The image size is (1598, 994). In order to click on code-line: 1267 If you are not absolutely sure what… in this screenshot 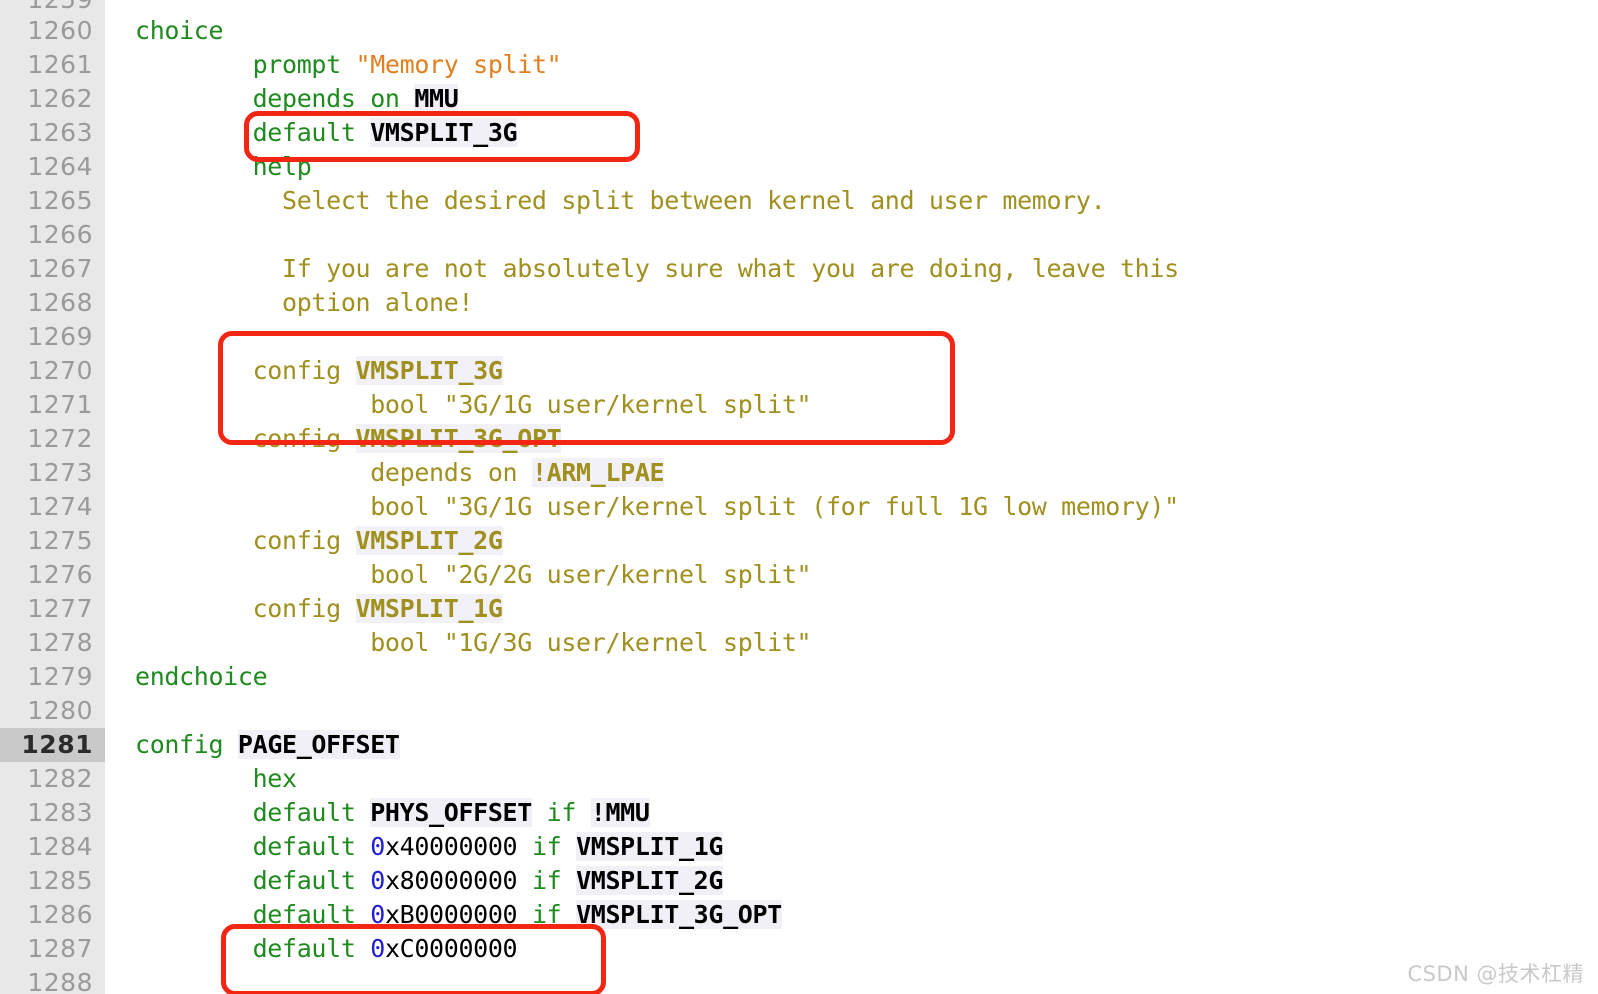, I will do `click(799, 269)`.